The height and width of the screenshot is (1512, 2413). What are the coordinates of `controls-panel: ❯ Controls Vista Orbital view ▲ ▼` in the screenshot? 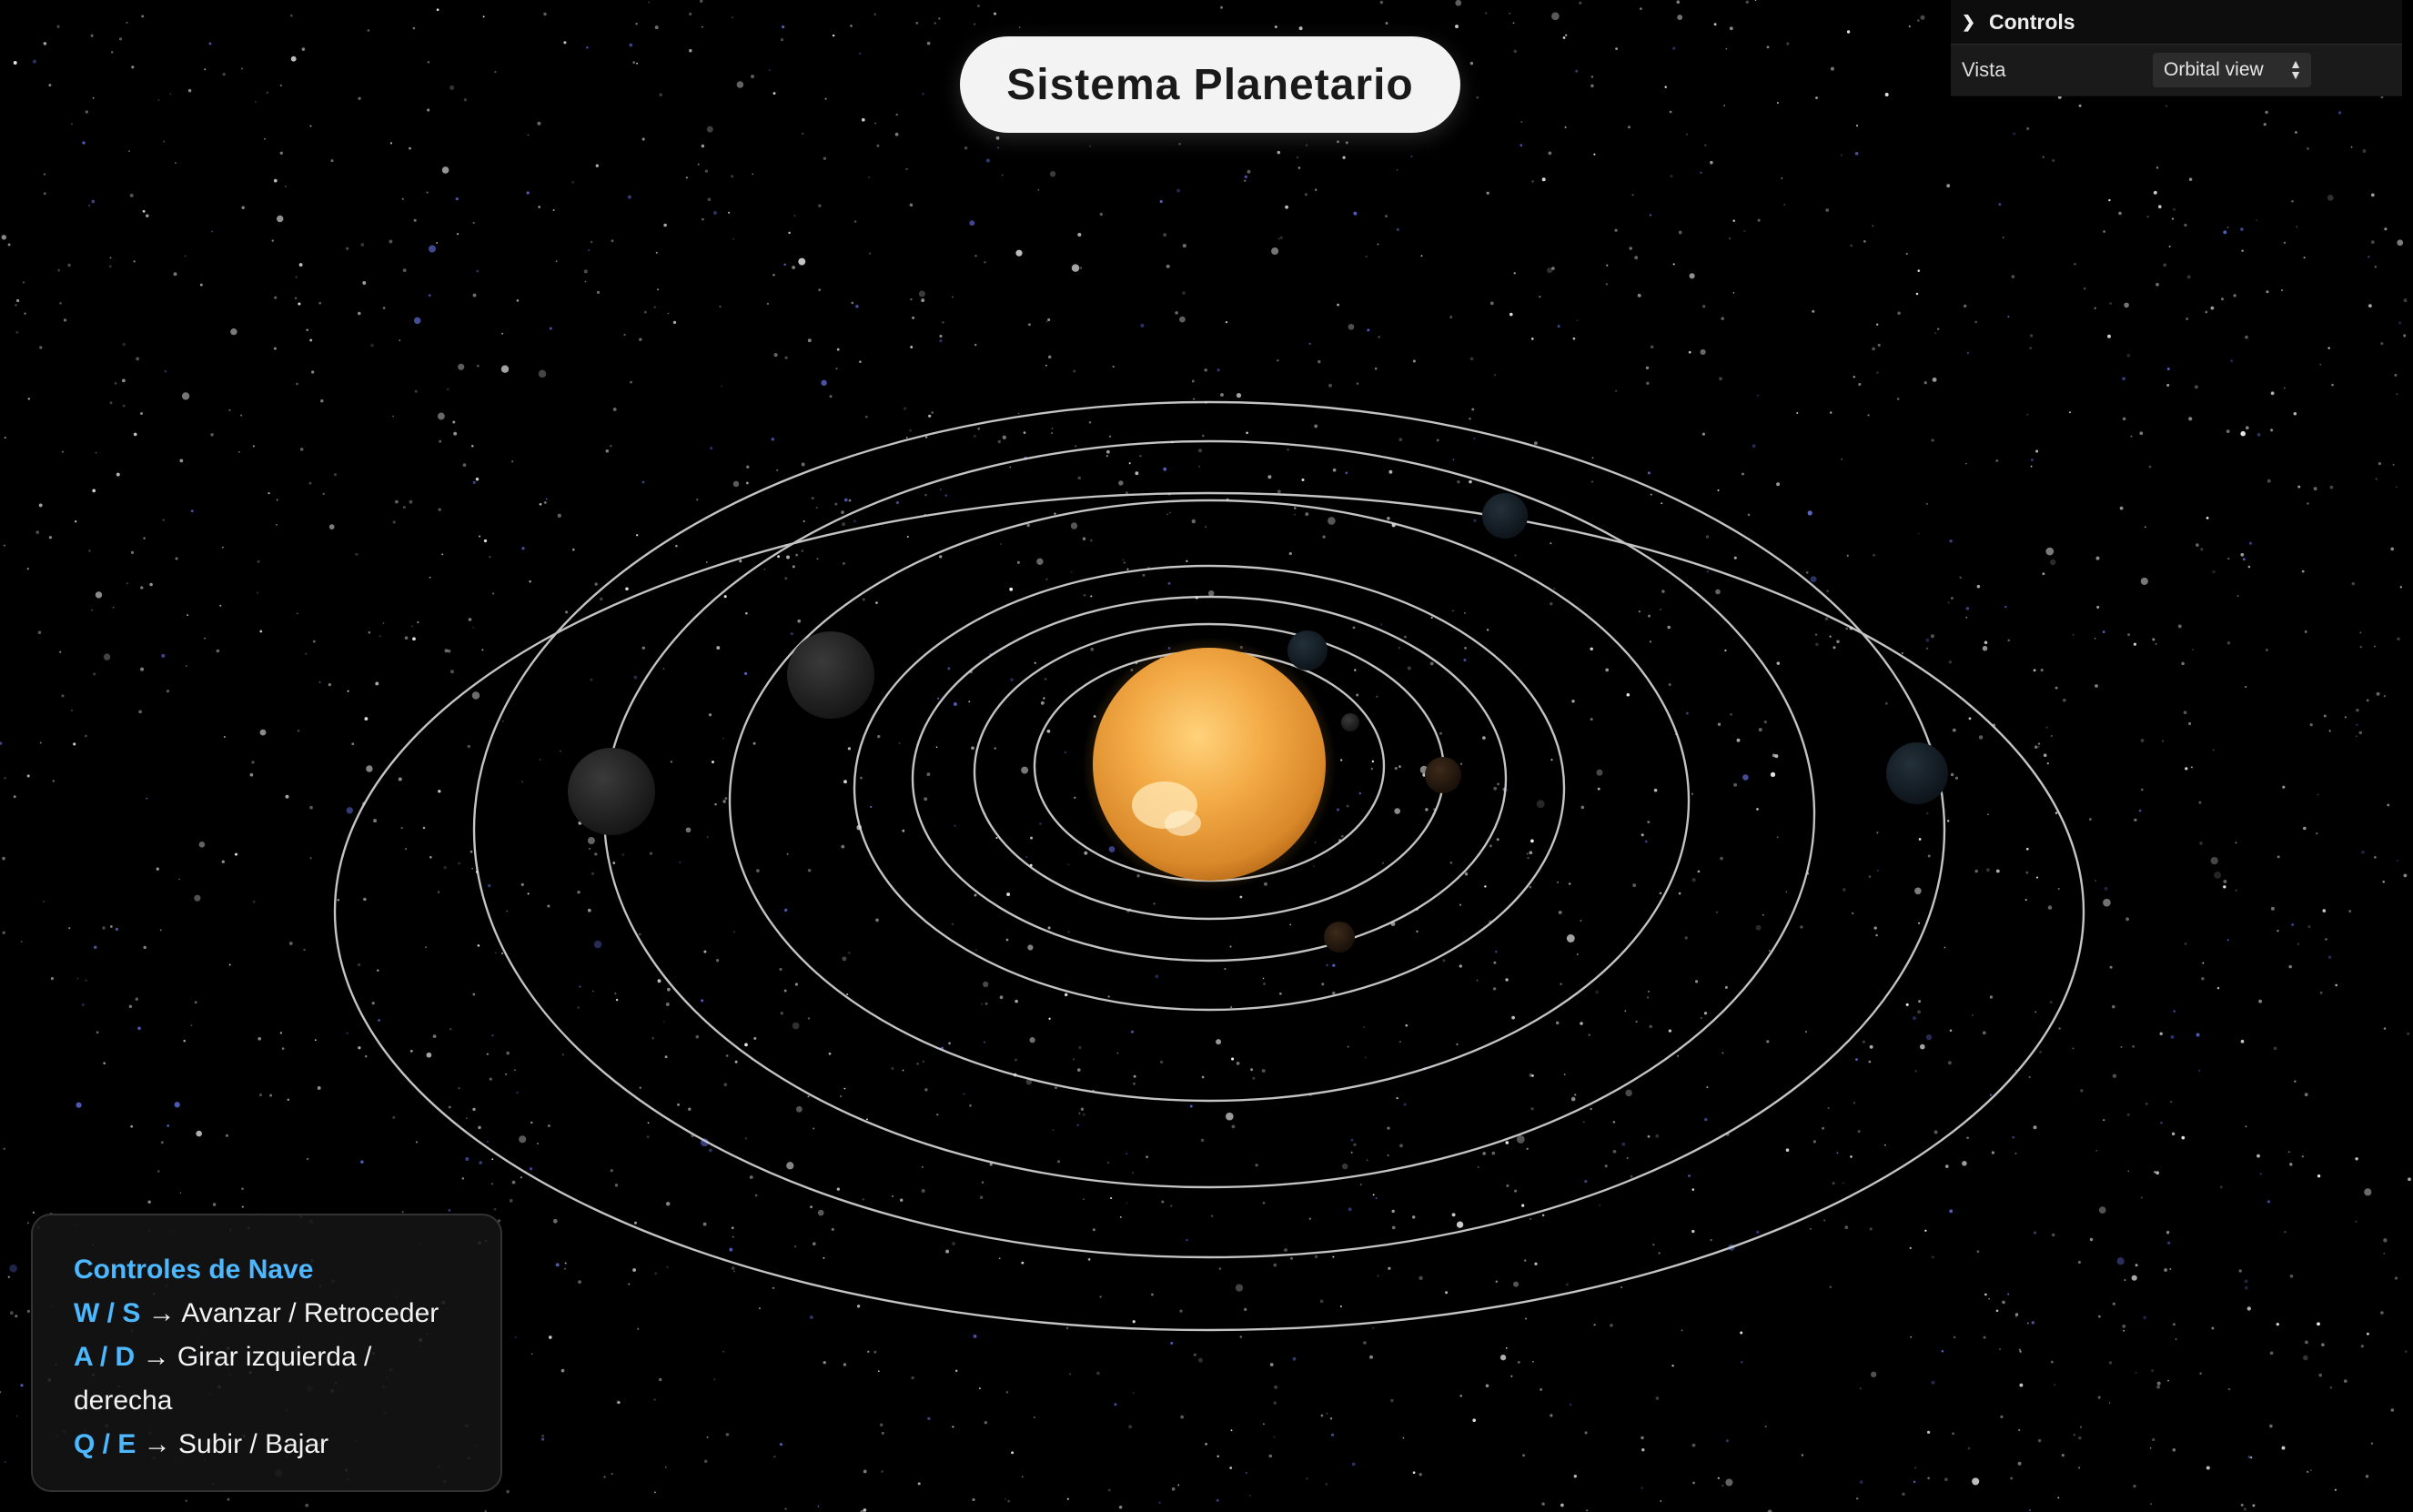 It's located at (2177, 48).